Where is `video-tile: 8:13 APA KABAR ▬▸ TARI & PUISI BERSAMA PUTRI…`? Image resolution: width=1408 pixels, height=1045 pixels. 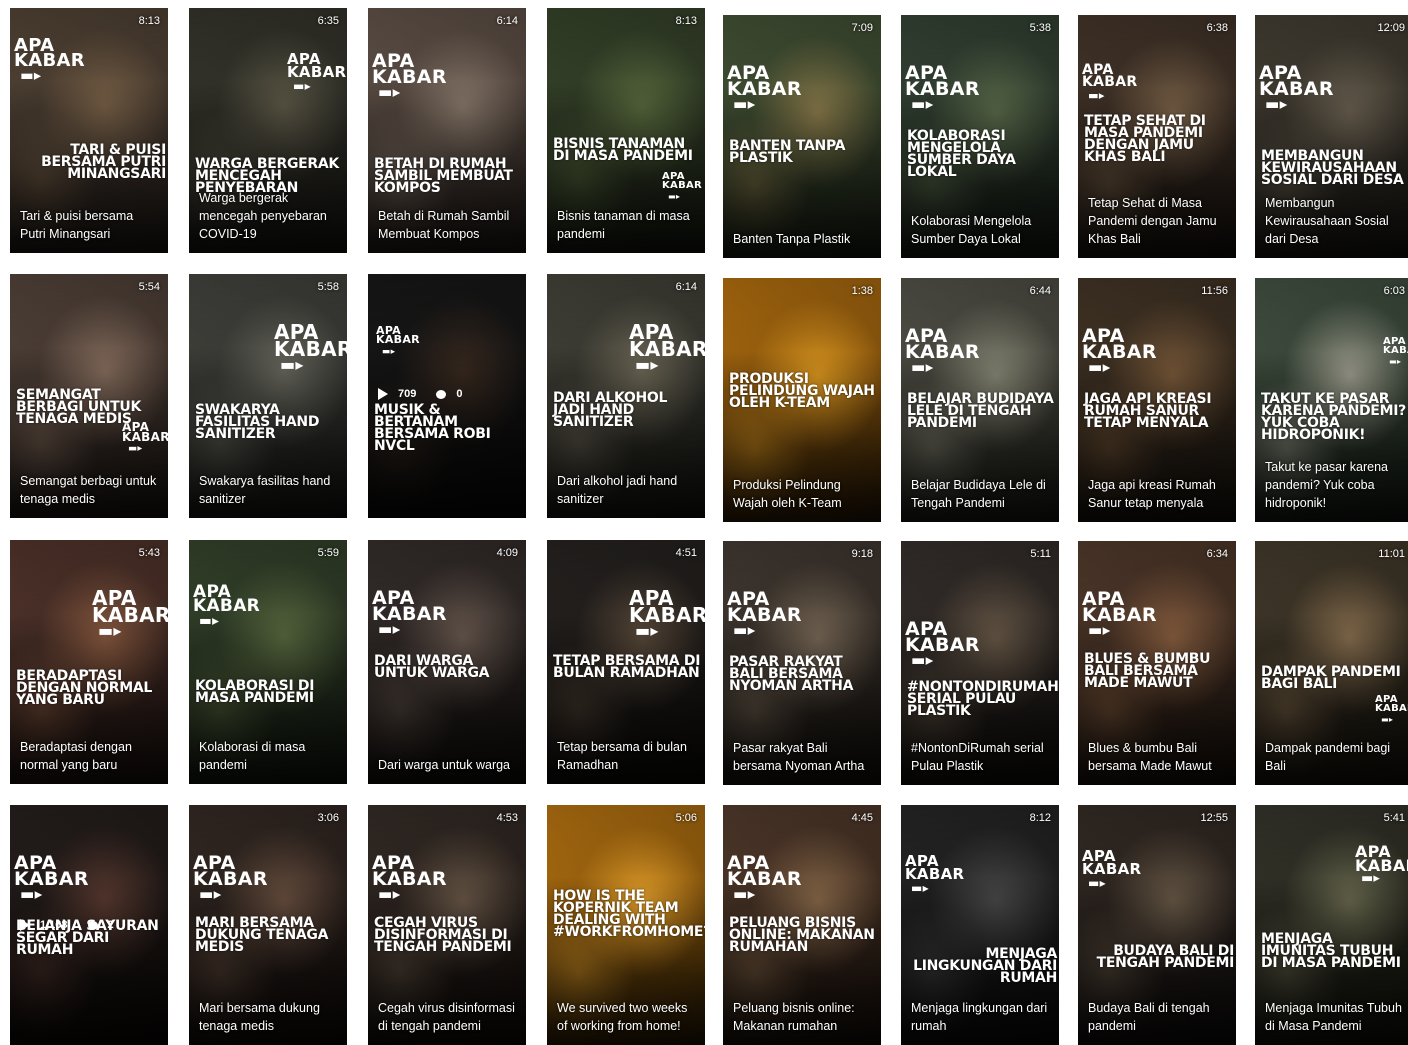
video-tile: 8:13 APA KABAR ▬▸ TARI & PUISI BERSAMA PUTRI… is located at coordinates (89, 130).